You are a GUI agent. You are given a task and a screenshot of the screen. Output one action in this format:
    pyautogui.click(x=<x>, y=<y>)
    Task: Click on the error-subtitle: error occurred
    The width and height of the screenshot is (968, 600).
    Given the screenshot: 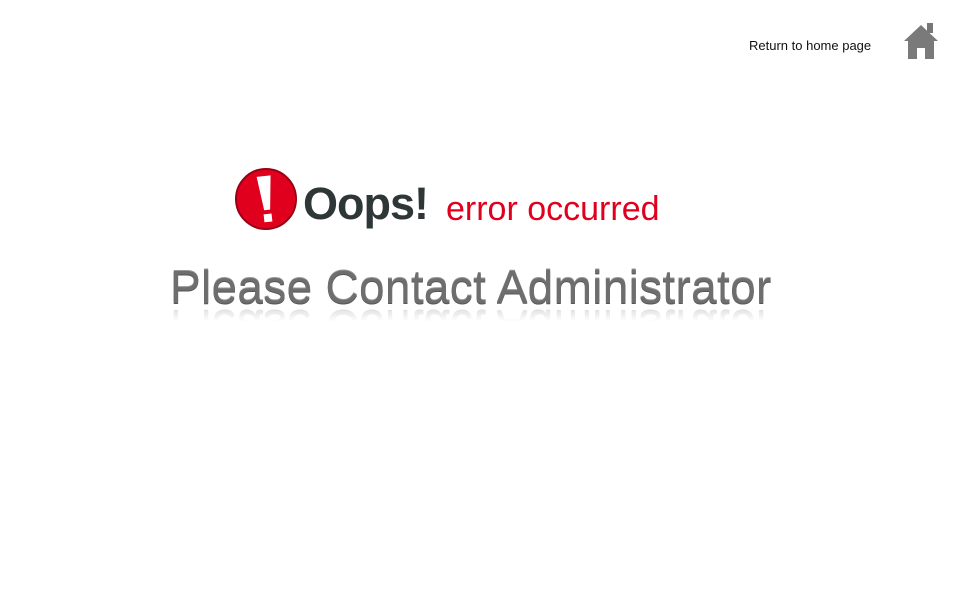 What is the action you would take?
    pyautogui.click(x=553, y=209)
    